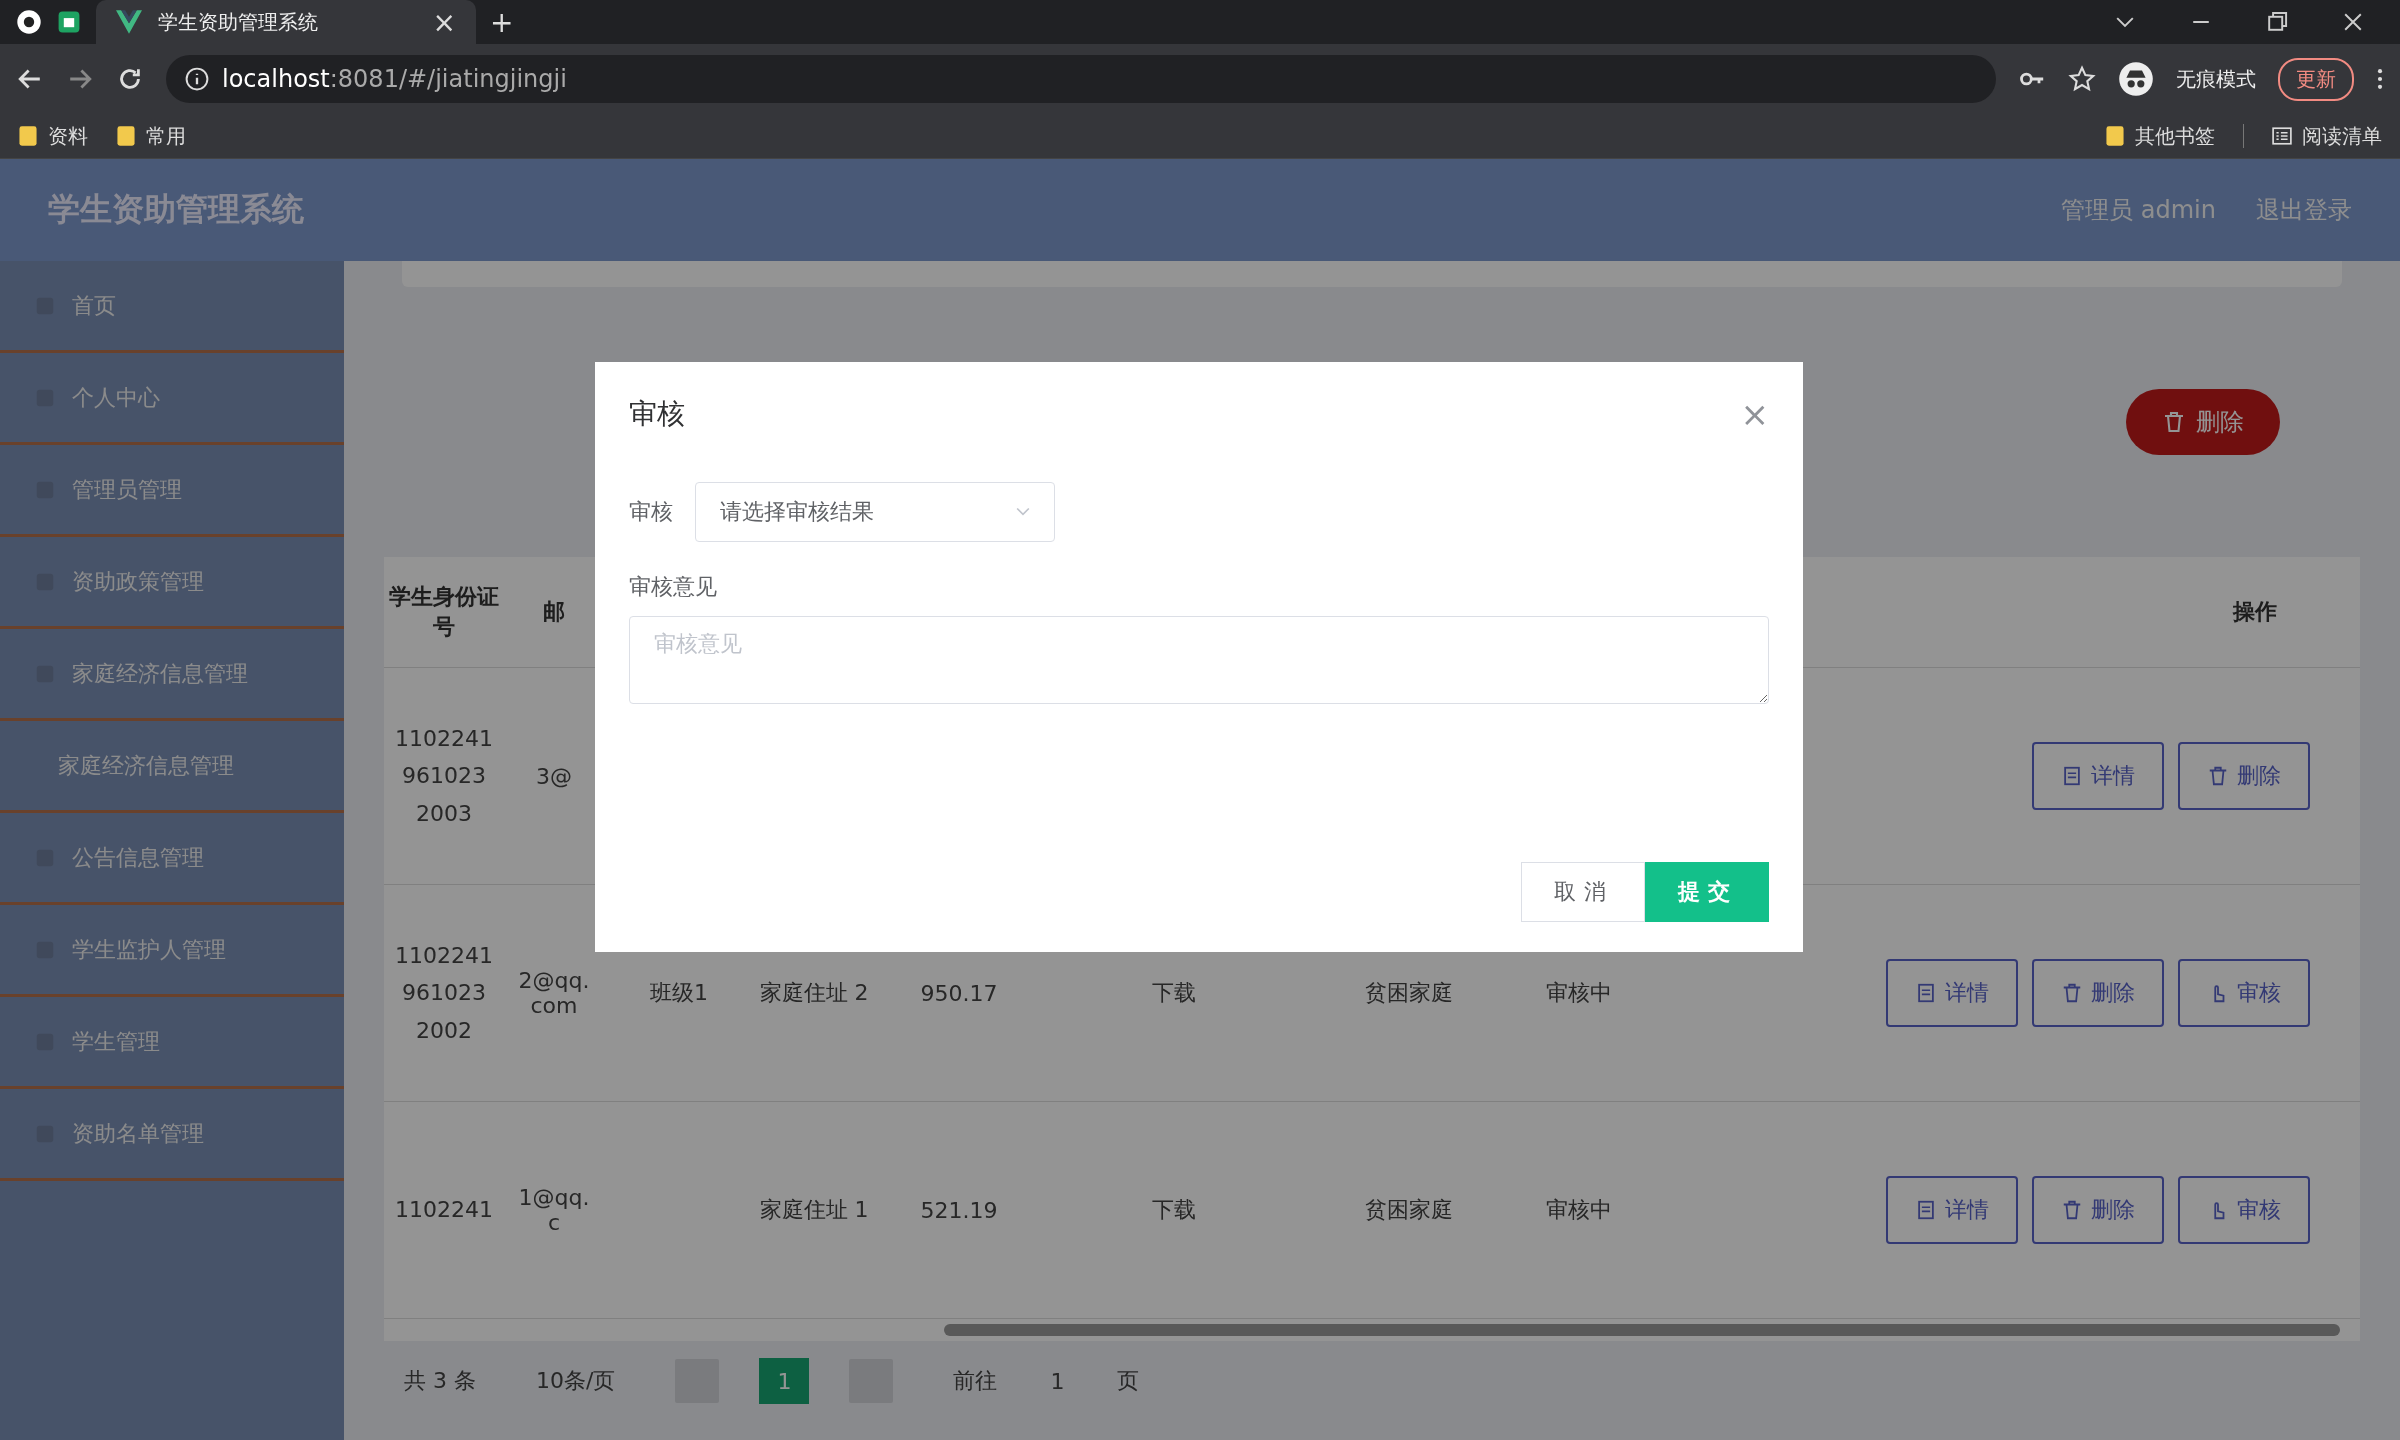 This screenshot has width=2400, height=1440. I want to click on incognito-icon, so click(2136, 79).